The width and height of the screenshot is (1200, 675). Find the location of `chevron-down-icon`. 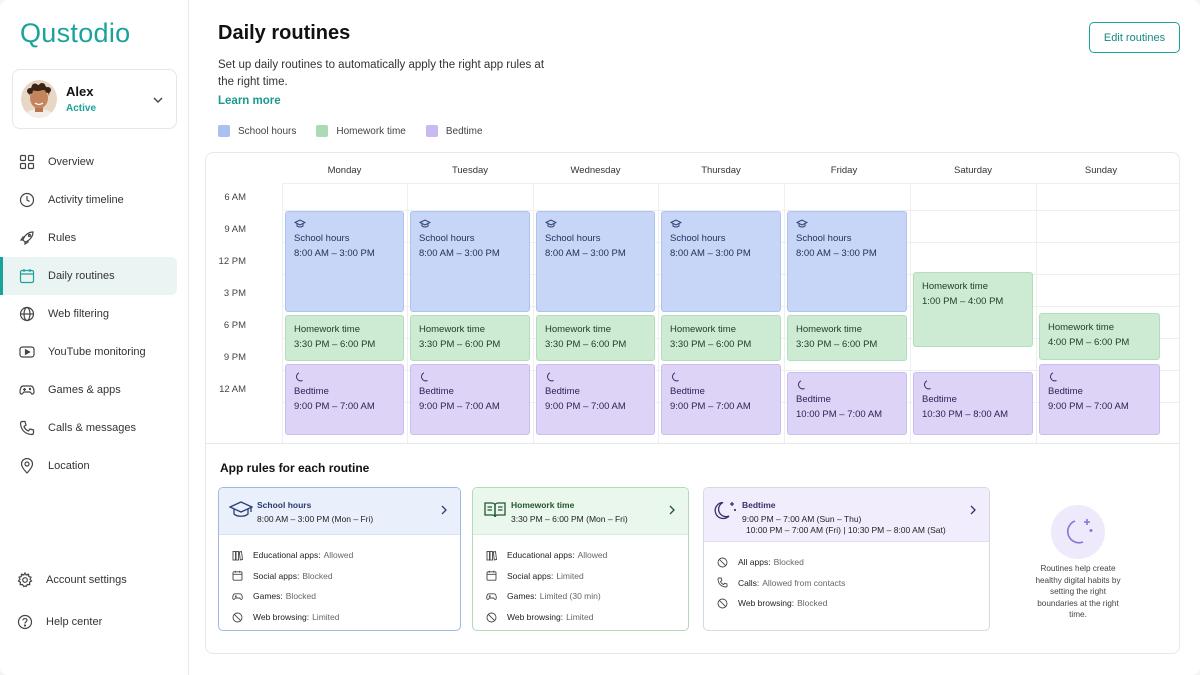

chevron-down-icon is located at coordinates (158, 100).